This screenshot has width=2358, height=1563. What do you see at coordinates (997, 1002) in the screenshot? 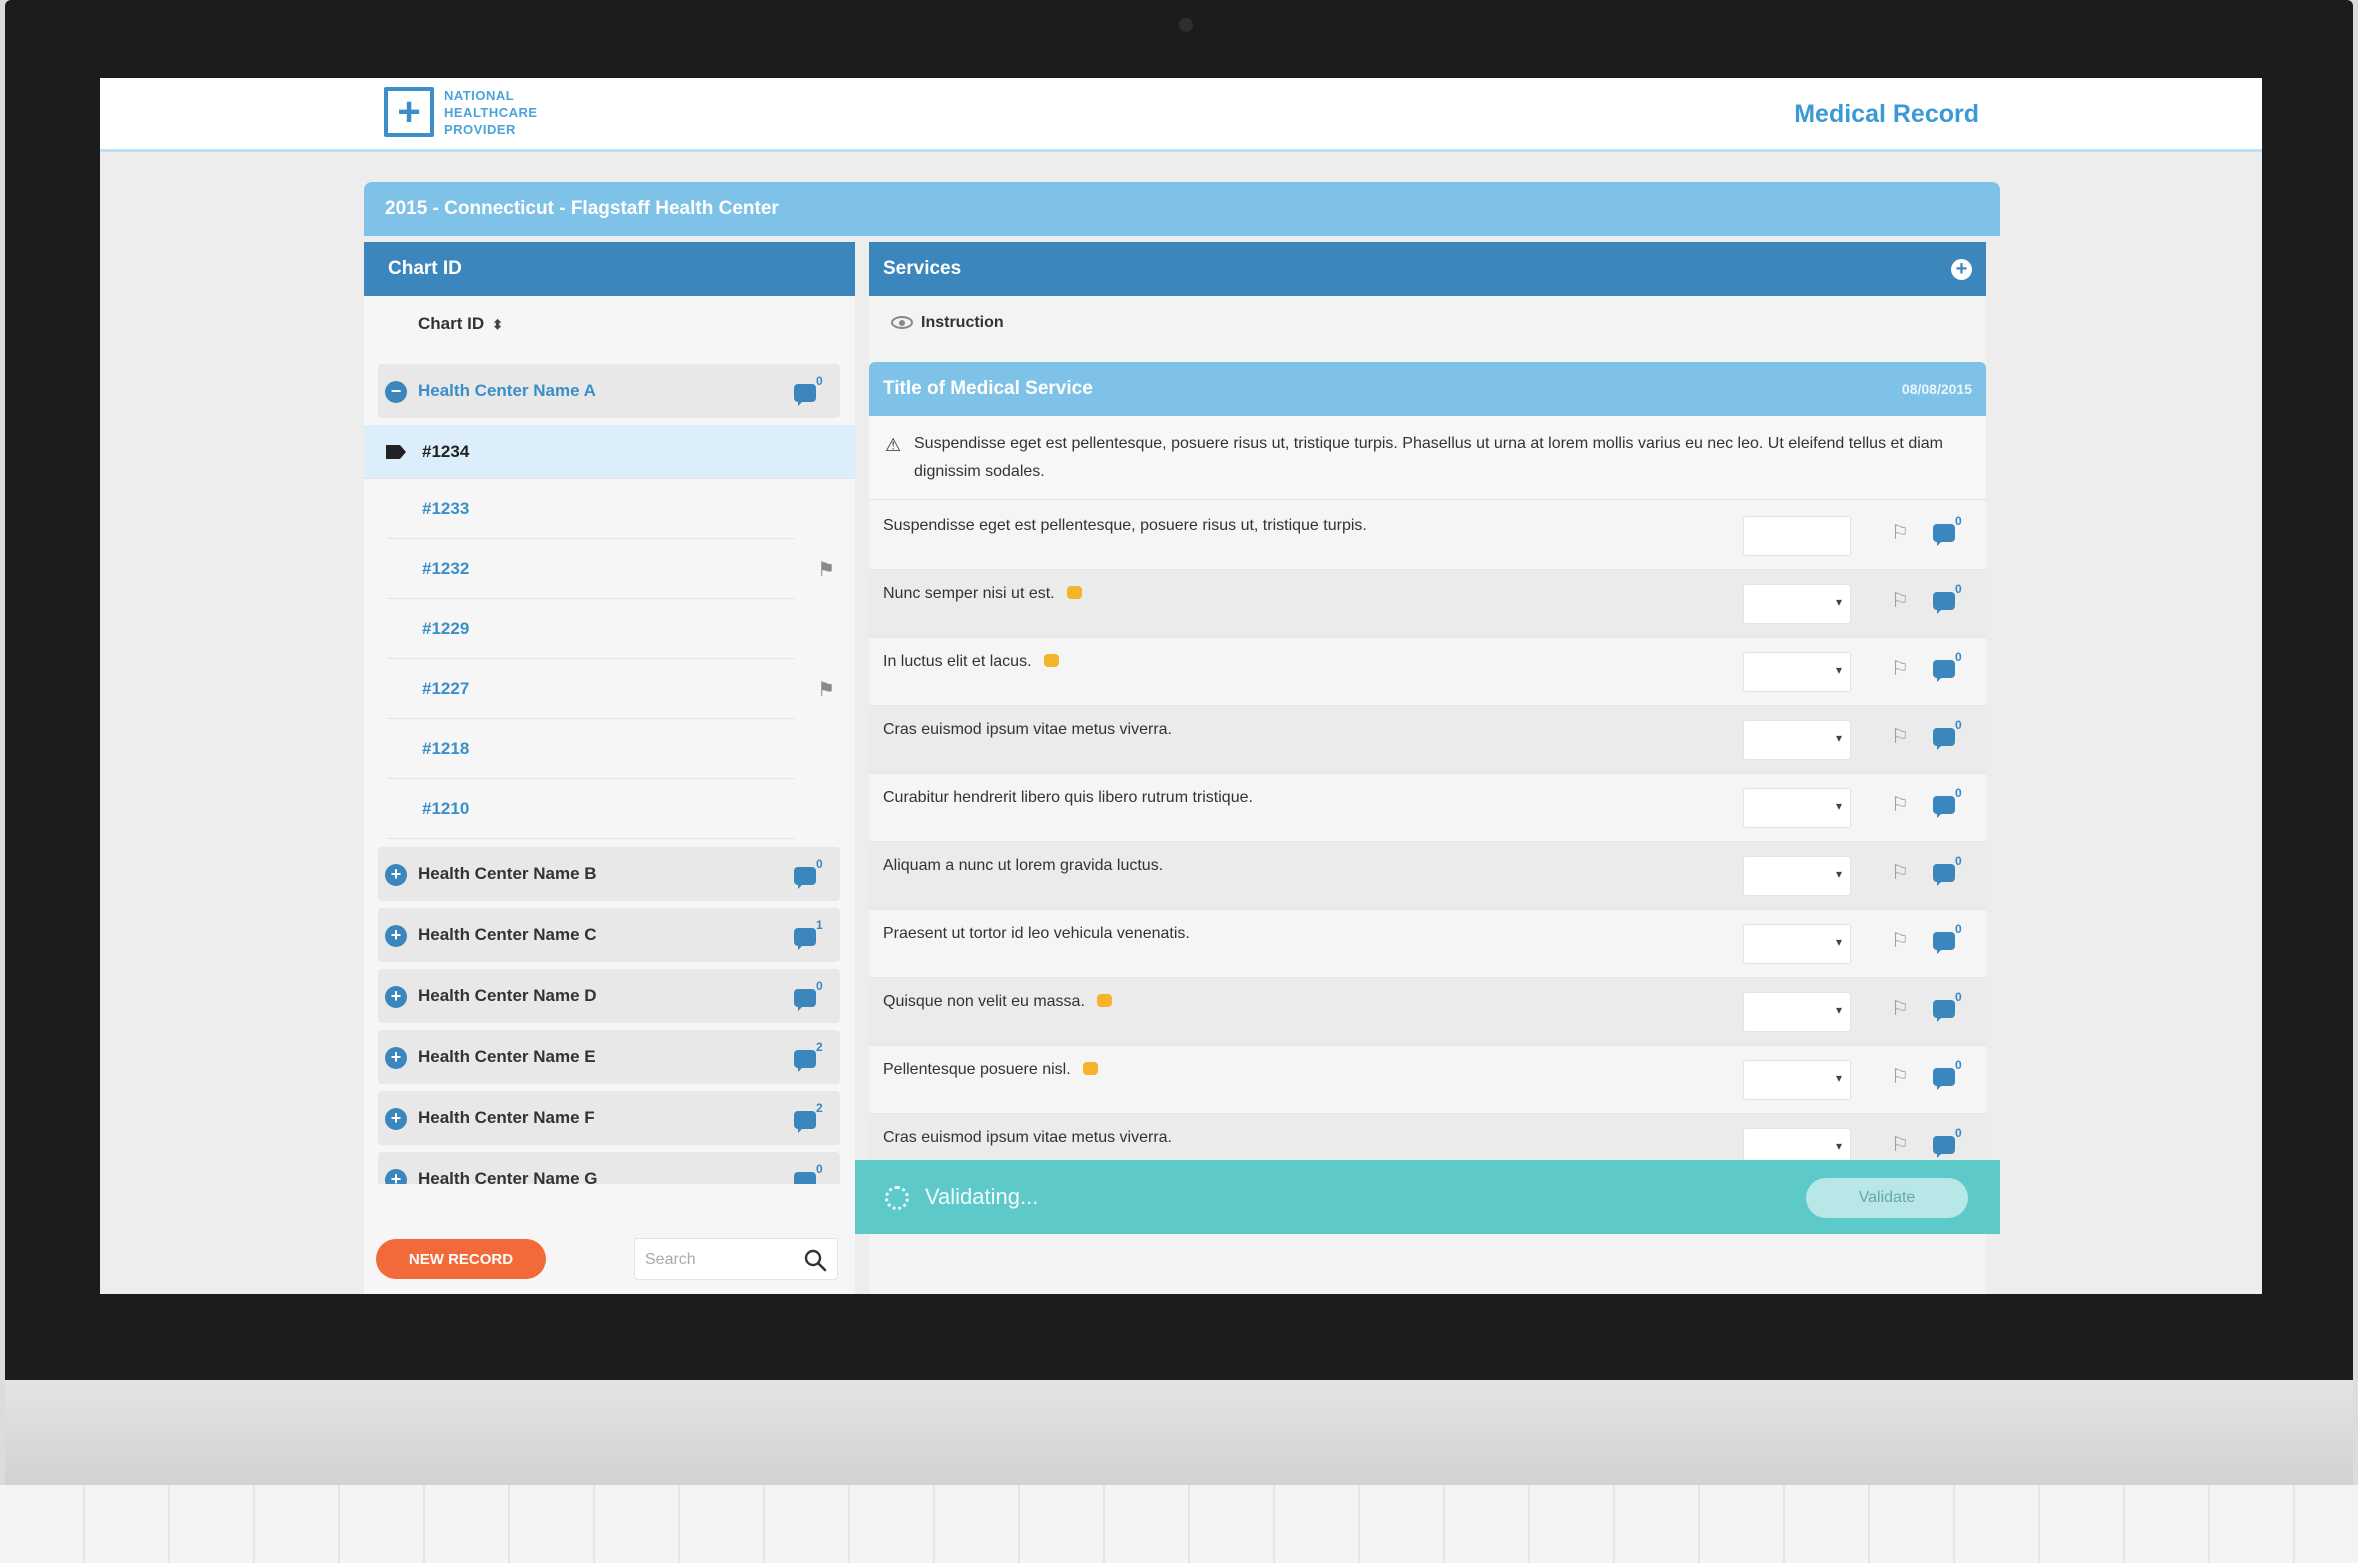
I see `service-row-text: Quisque non velit eu massa.` at bounding box center [997, 1002].